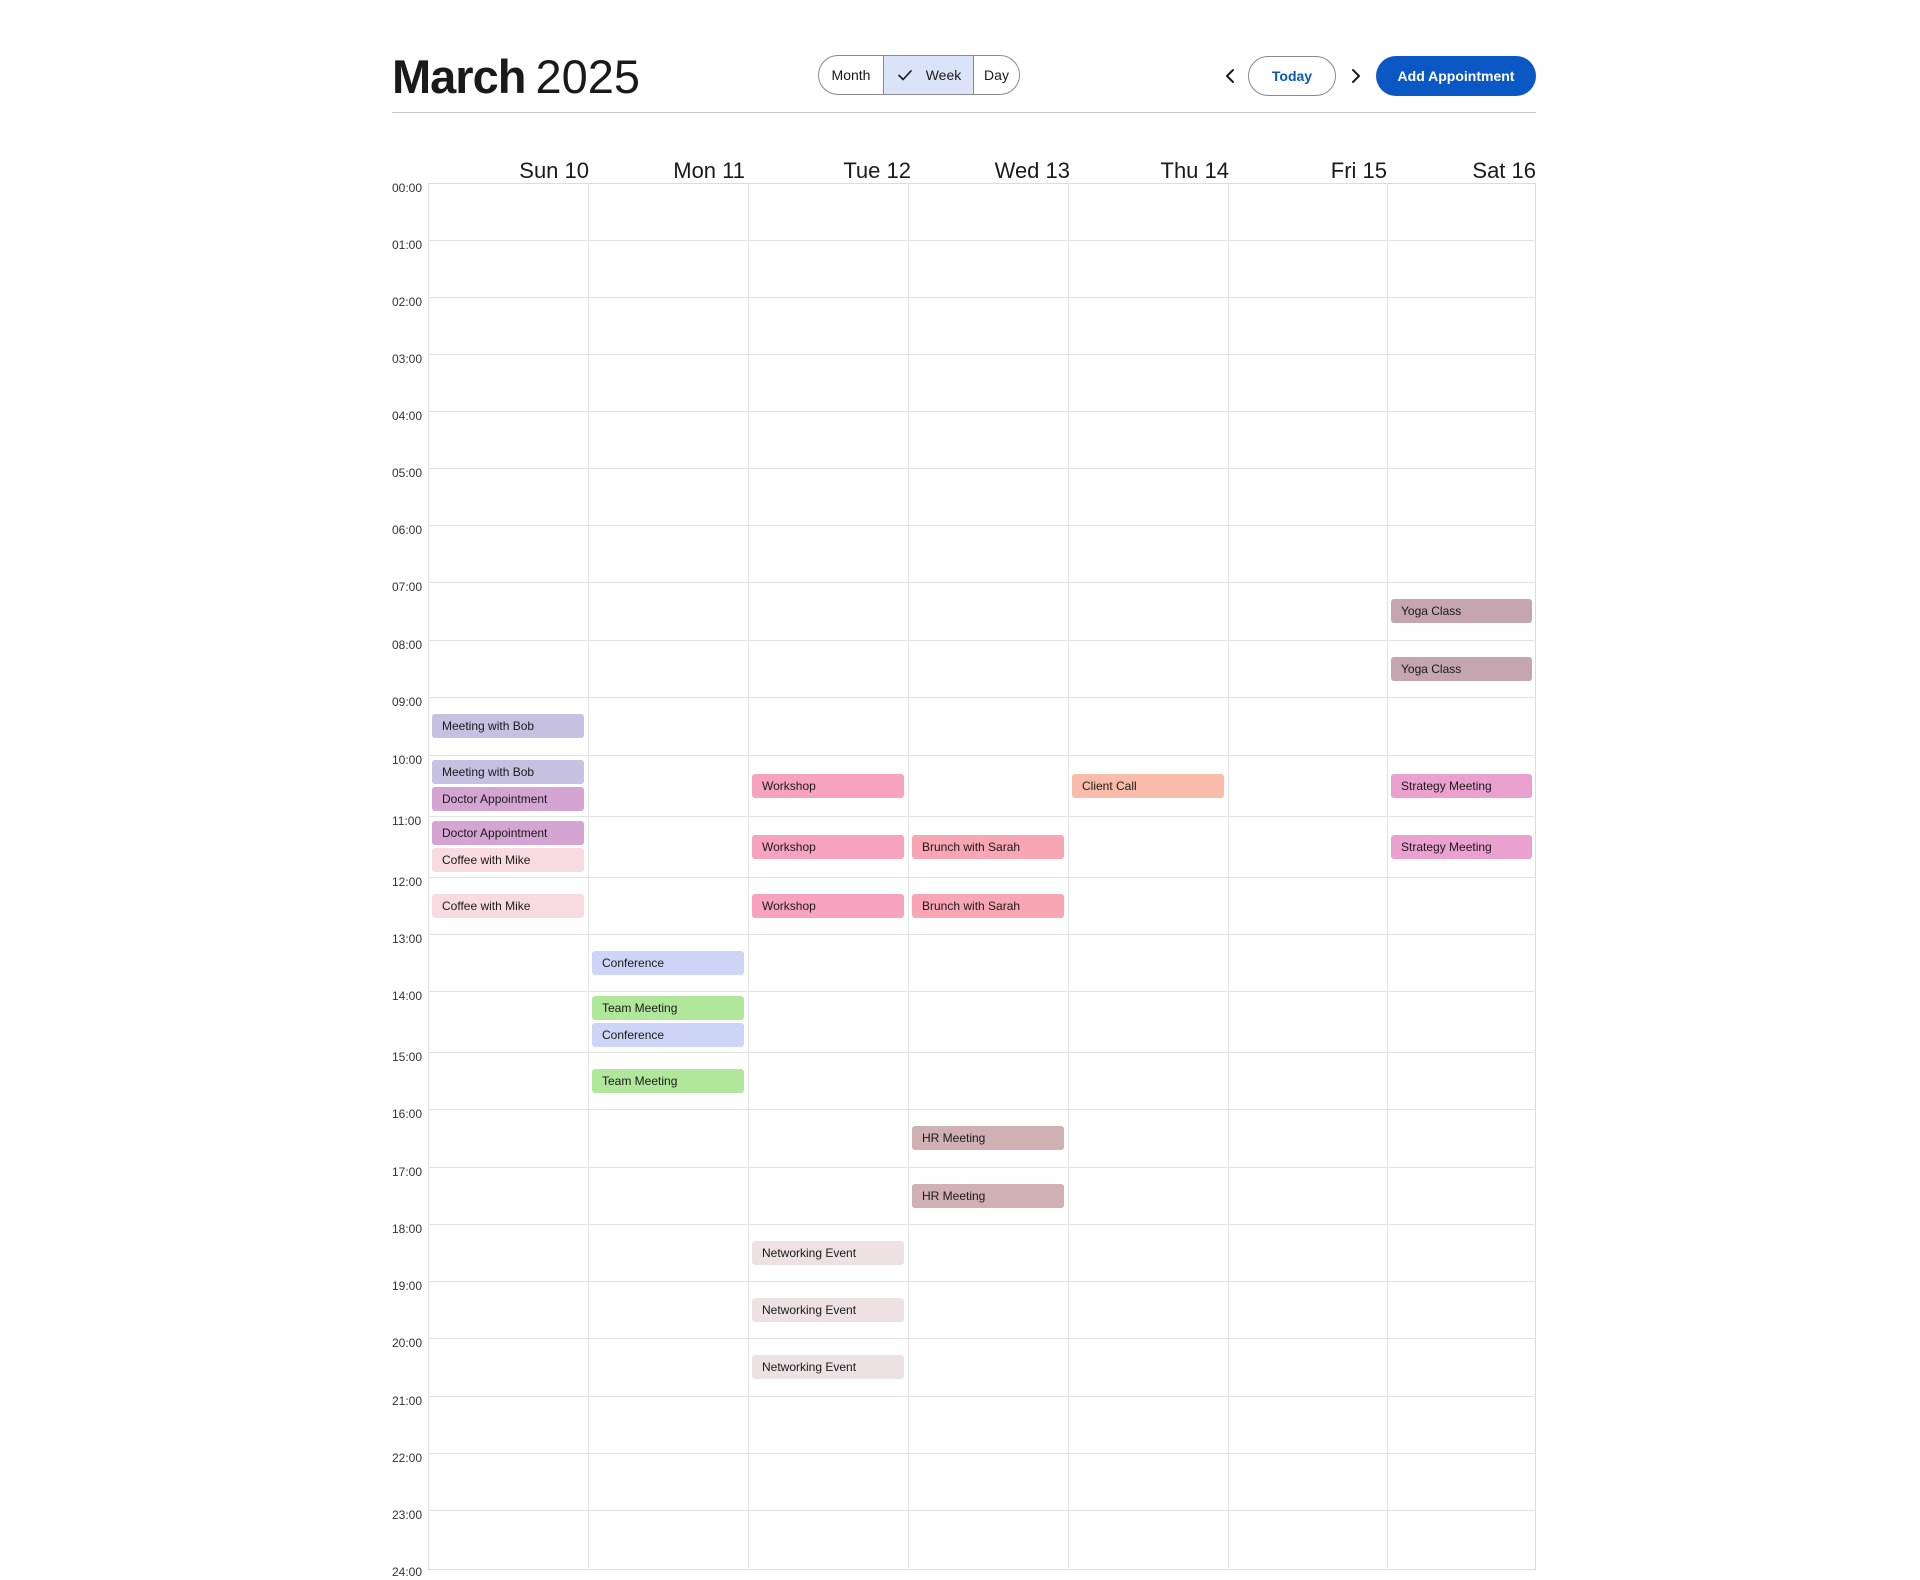 This screenshot has width=1920, height=1580. Describe the element at coordinates (407, 473) in the screenshot. I see `time-label: 05:00` at that location.